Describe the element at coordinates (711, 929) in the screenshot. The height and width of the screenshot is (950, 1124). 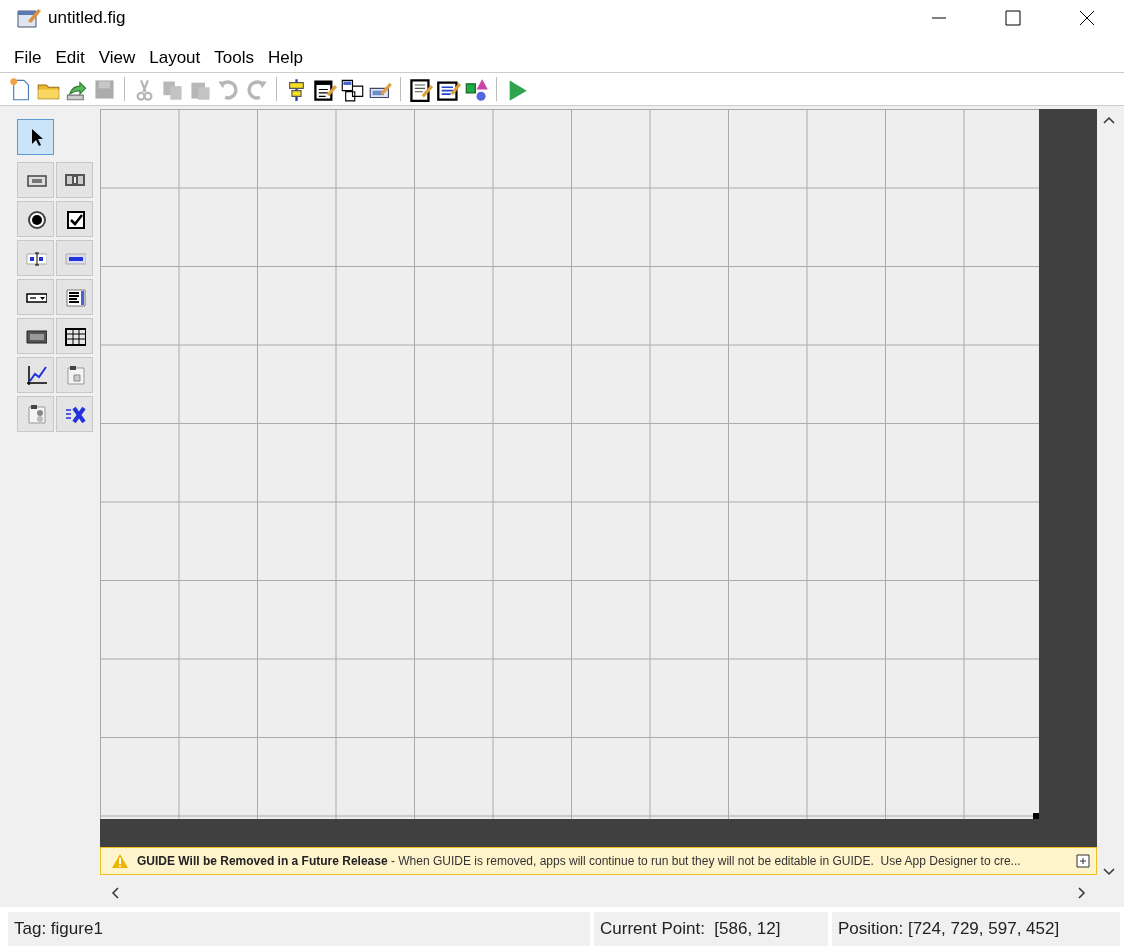
I see `current-point-label: Current Point: [586, 12]` at that location.